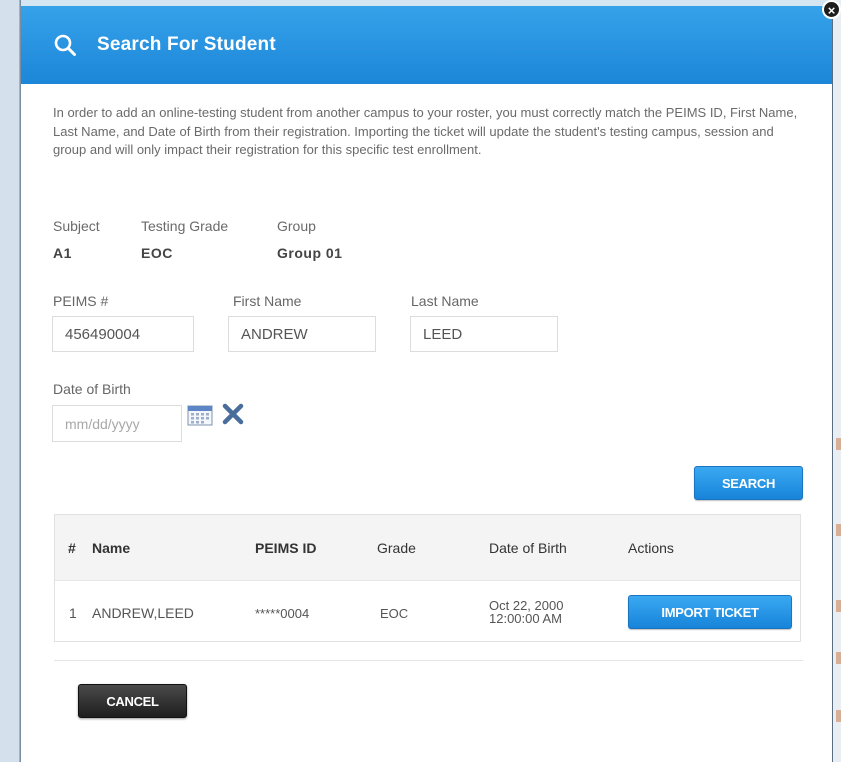 Image resolution: width=841 pixels, height=762 pixels. Describe the element at coordinates (286, 548) in the screenshot. I see `col-peims-id: PEIMS ID` at that location.